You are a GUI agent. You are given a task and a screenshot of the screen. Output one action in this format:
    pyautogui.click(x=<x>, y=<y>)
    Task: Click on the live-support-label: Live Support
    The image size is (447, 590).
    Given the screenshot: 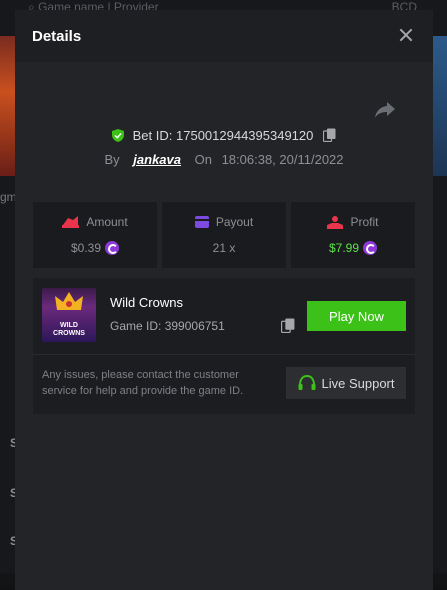 What is the action you would take?
    pyautogui.click(x=358, y=383)
    